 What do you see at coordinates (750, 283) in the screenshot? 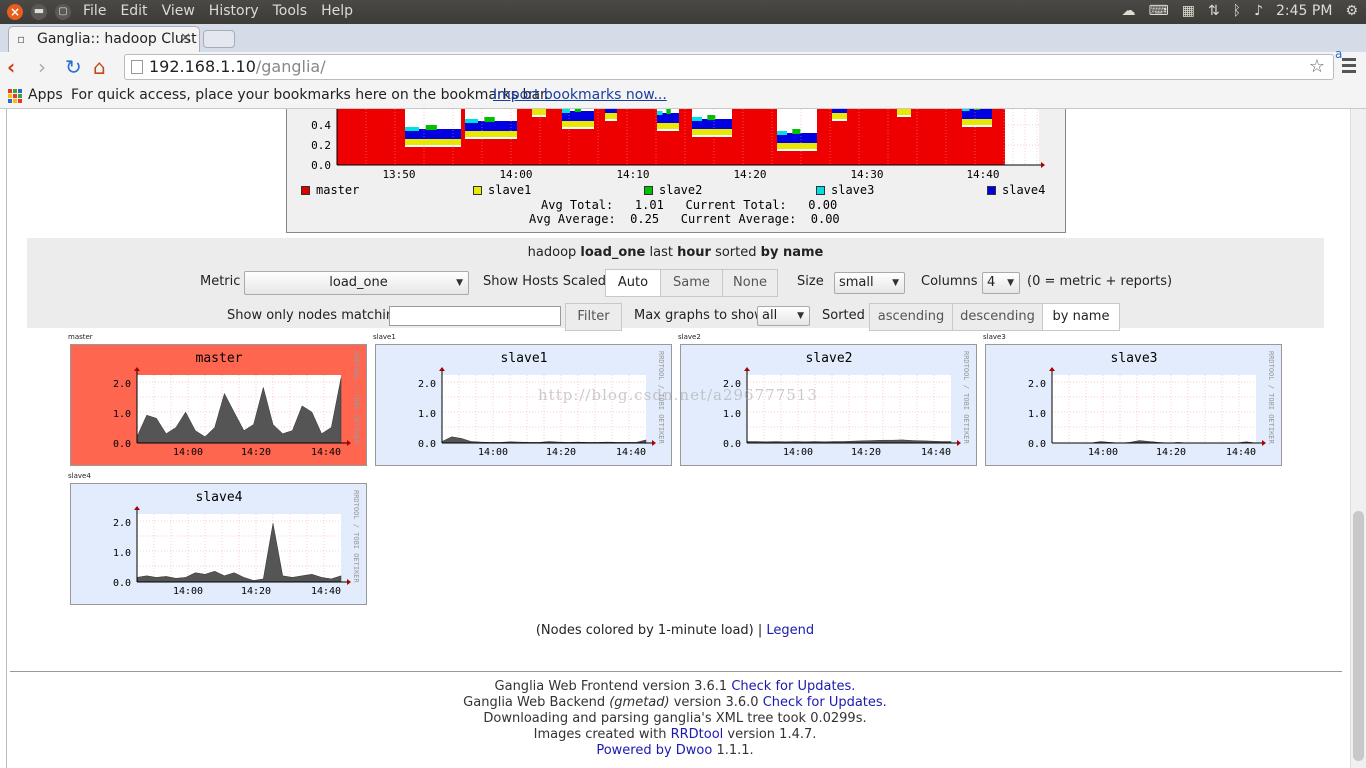
I see `scaled-none-button: None` at bounding box center [750, 283].